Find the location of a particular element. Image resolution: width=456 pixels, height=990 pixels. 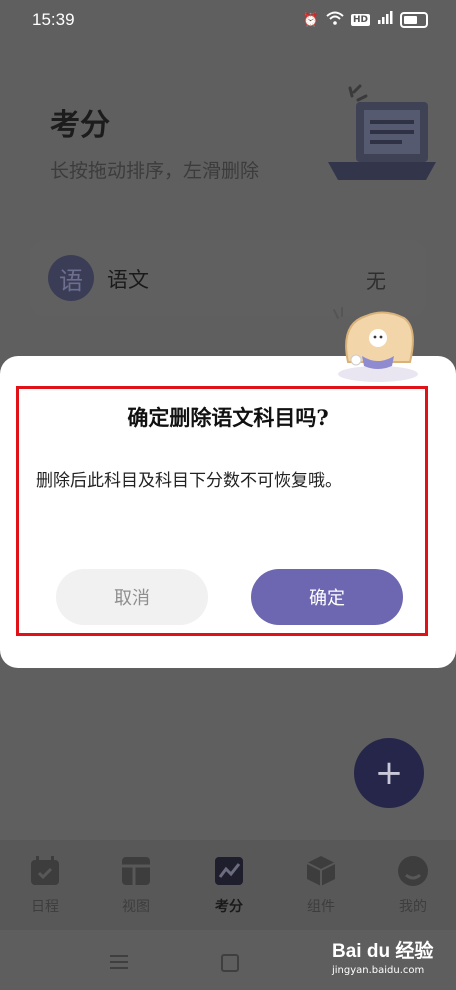

dialog-message: 删除后此科目及科目下分数不可恢复哦。 is located at coordinates (189, 481).